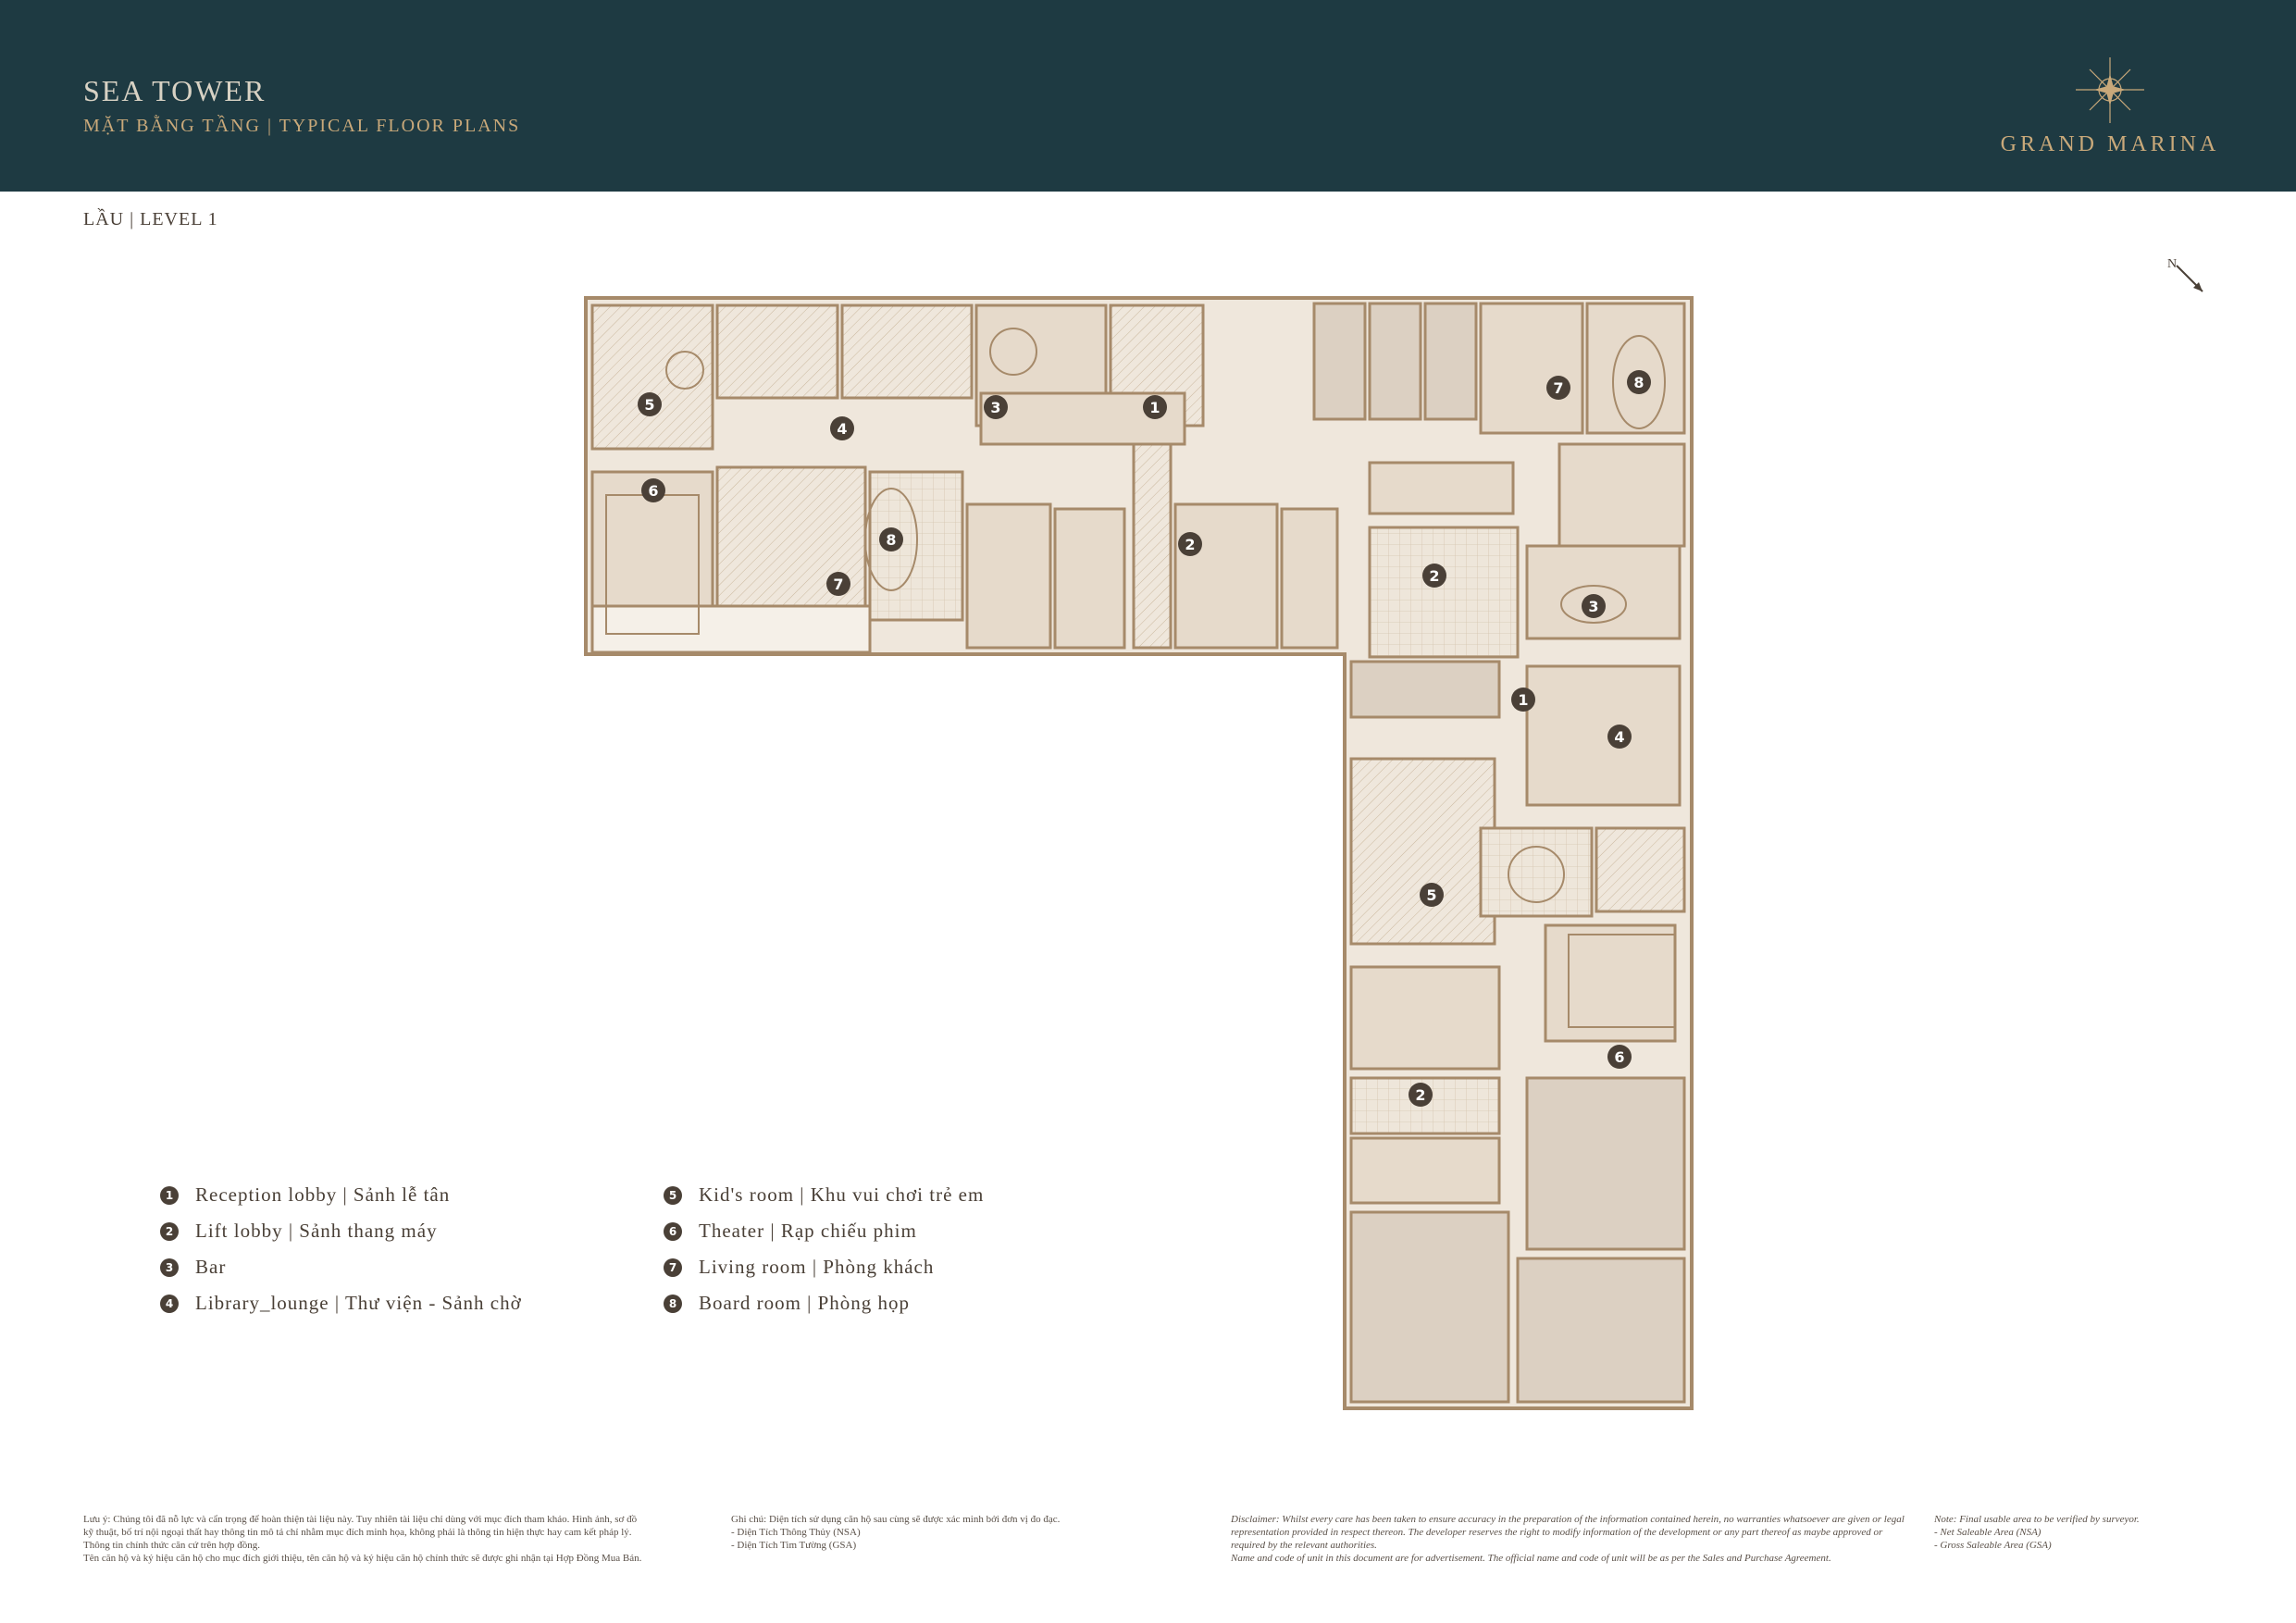 This screenshot has width=2296, height=1623. Describe the element at coordinates (673, 1231) in the screenshot. I see `legend-number: 6` at that location.